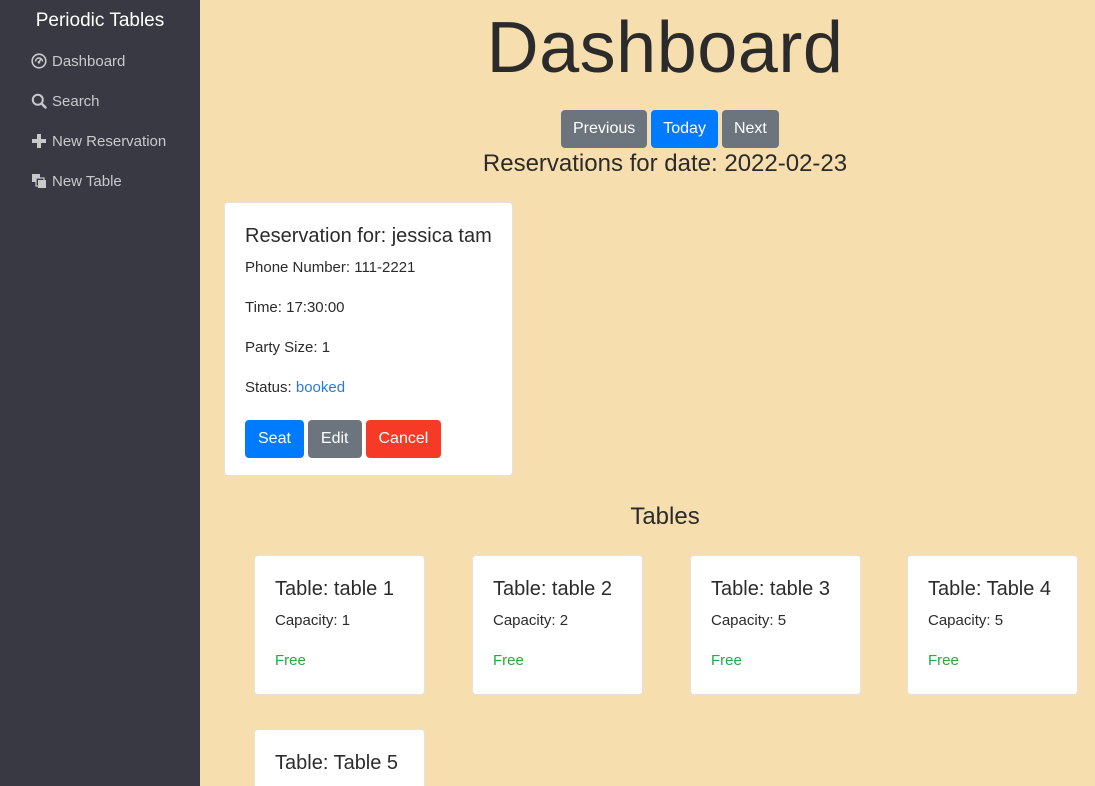  Describe the element at coordinates (750, 129) in the screenshot. I see `next-button: Next` at that location.